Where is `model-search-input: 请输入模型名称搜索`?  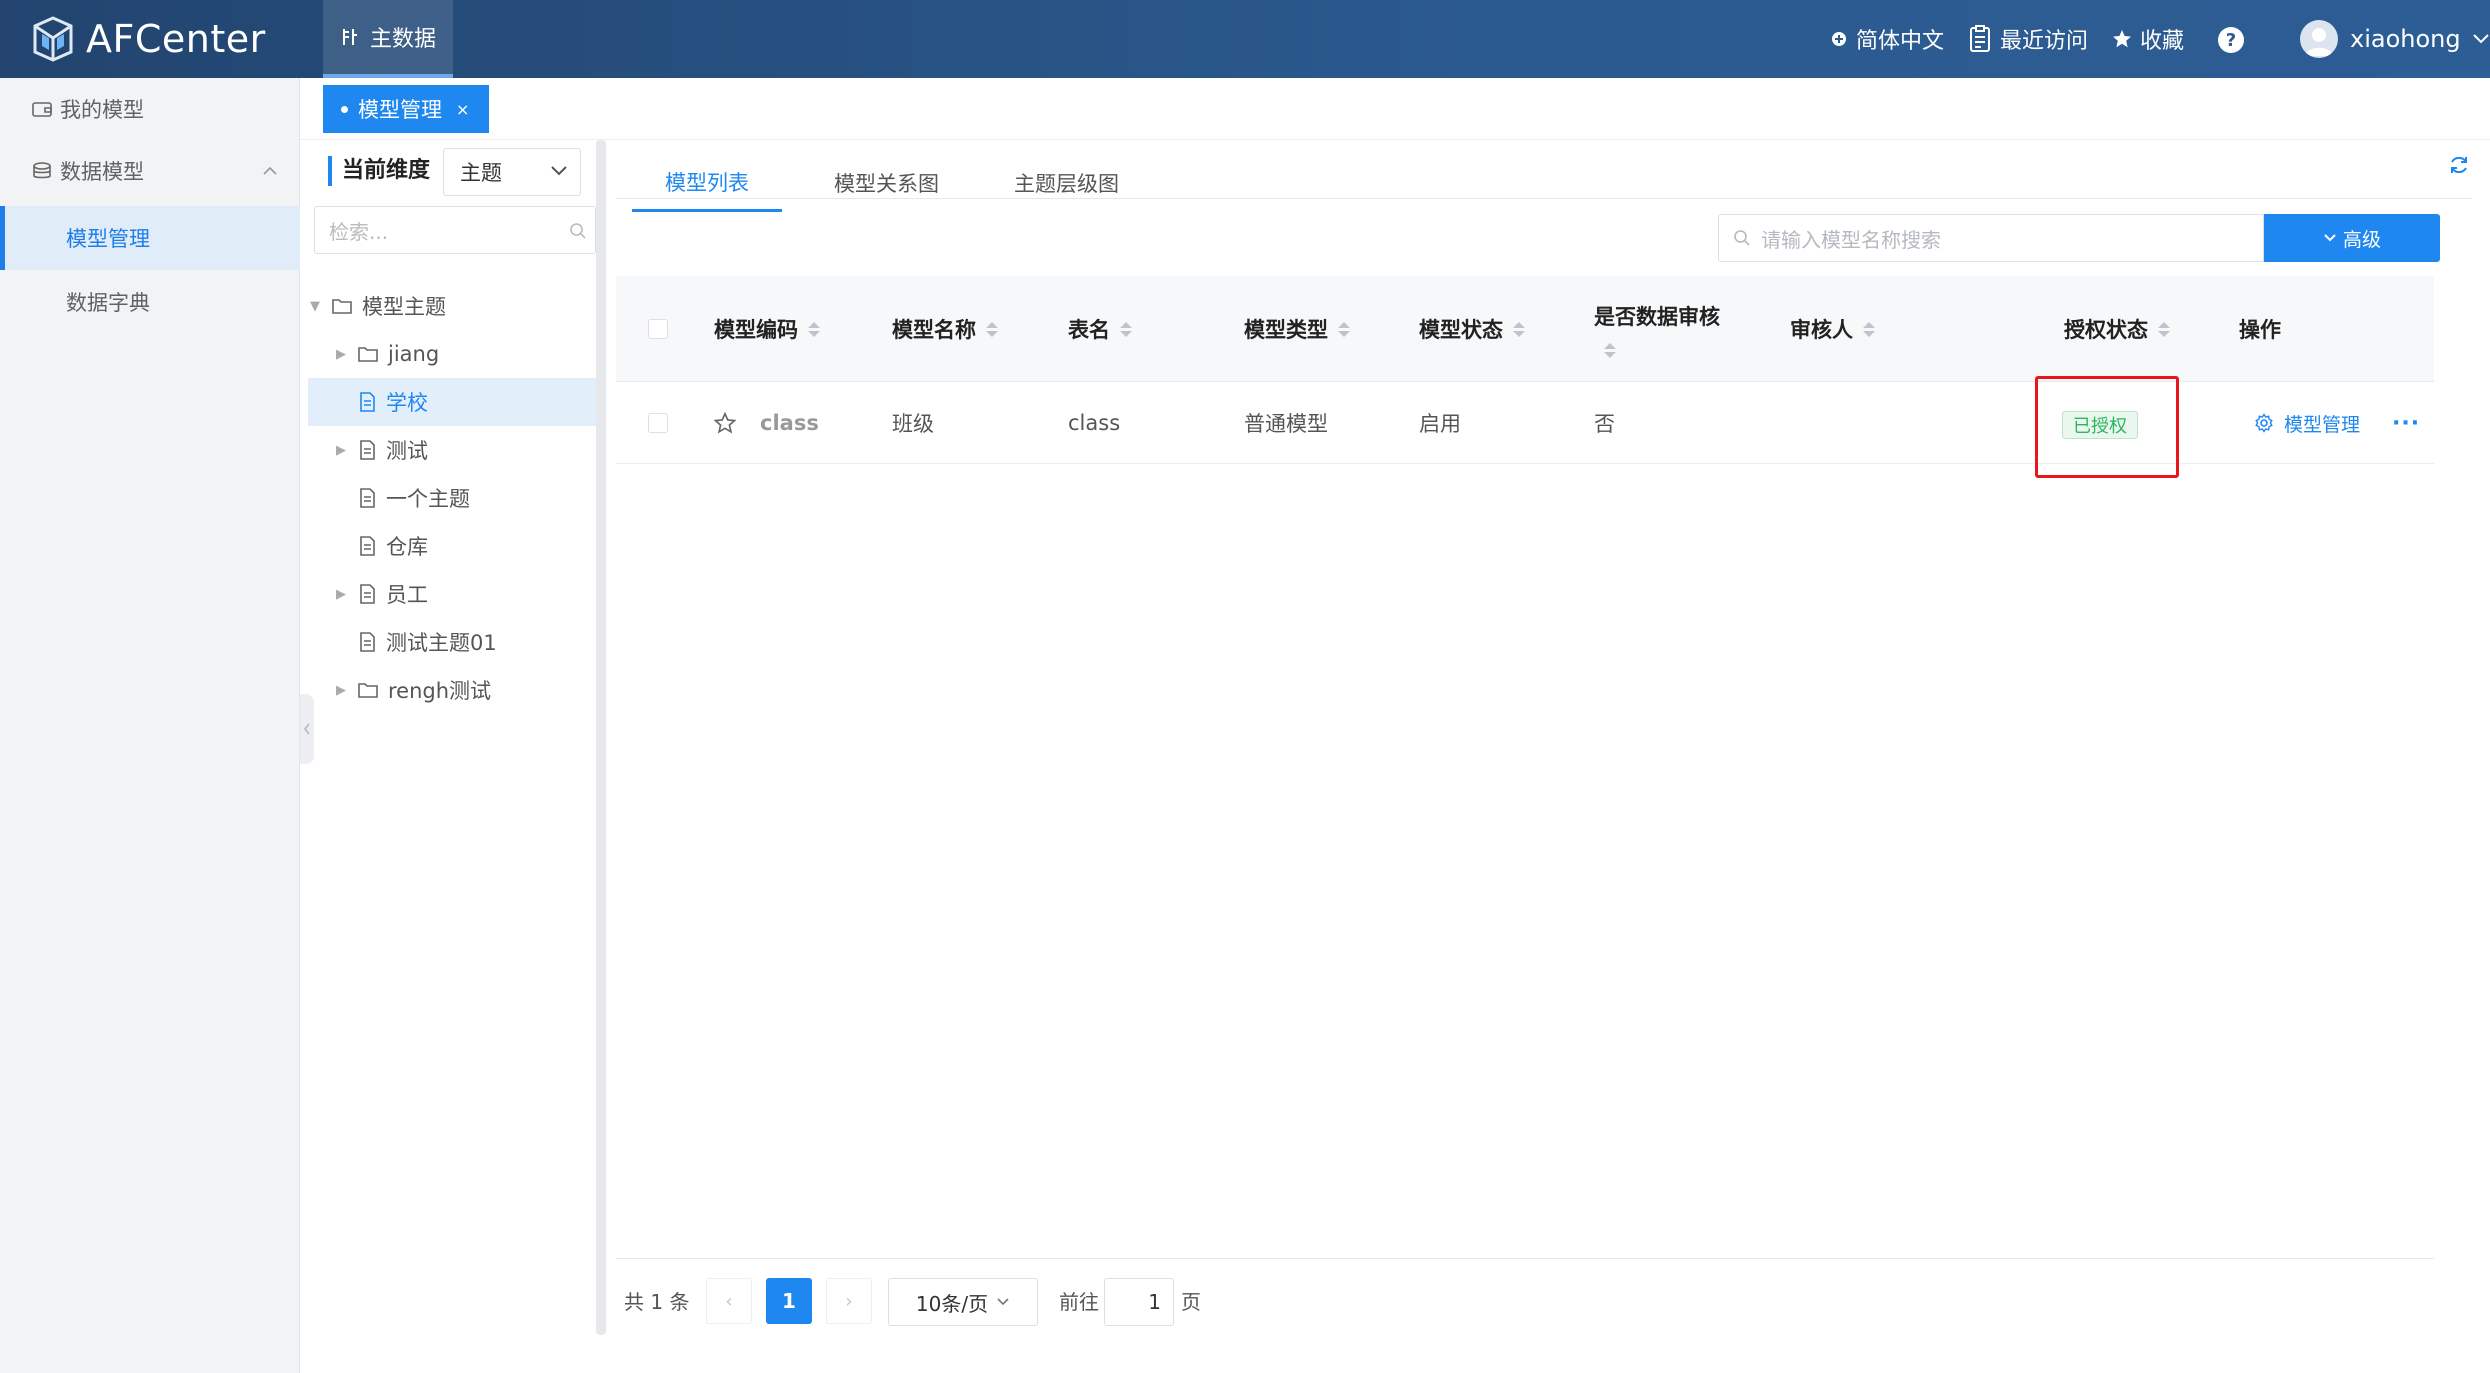
model-search-input: 请输入模型名称搜索 is located at coordinates (1991, 238).